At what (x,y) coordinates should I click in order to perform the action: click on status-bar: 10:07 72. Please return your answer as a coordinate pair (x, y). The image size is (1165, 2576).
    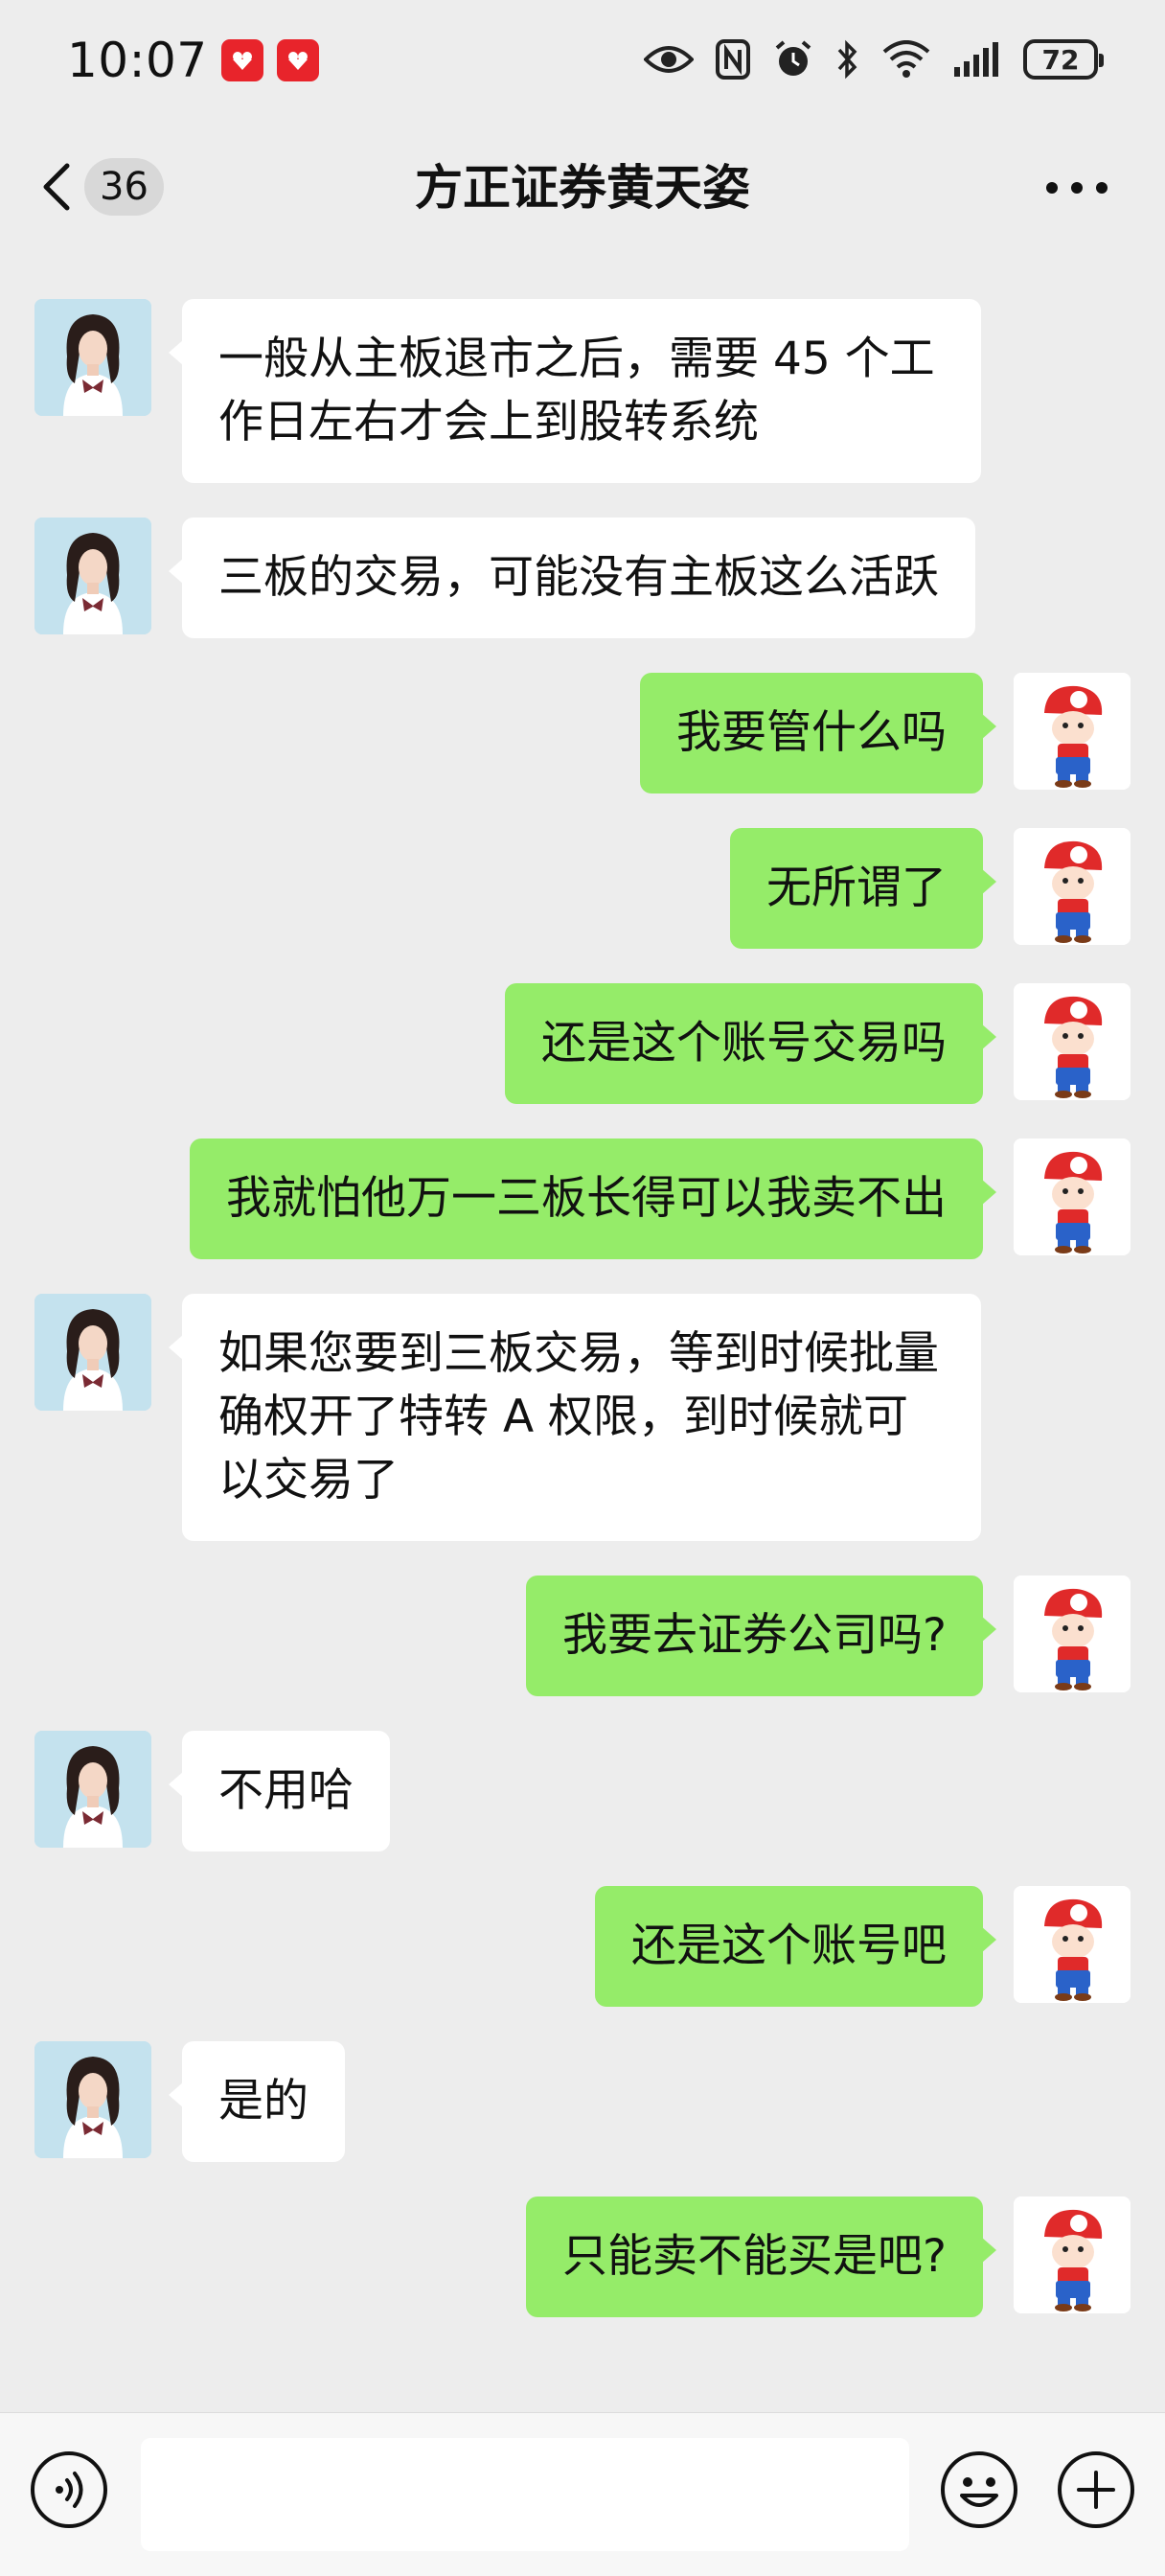
    Looking at the image, I should click on (582, 60).